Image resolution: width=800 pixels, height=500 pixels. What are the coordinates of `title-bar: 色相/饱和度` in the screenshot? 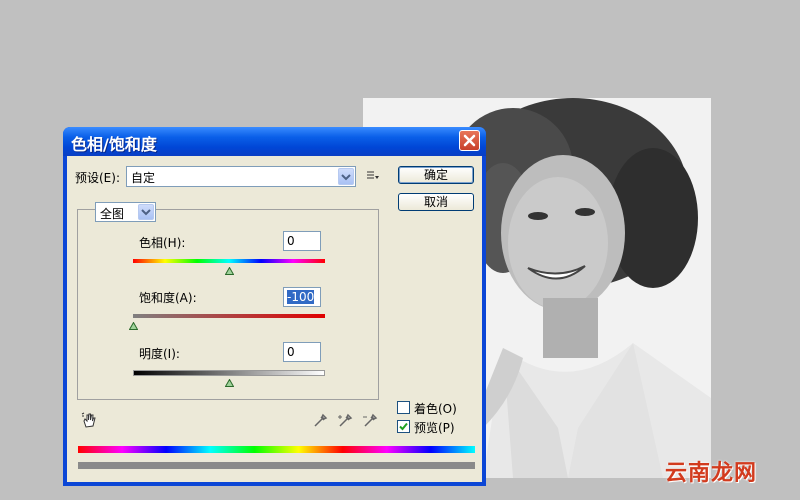 It's located at (274, 141).